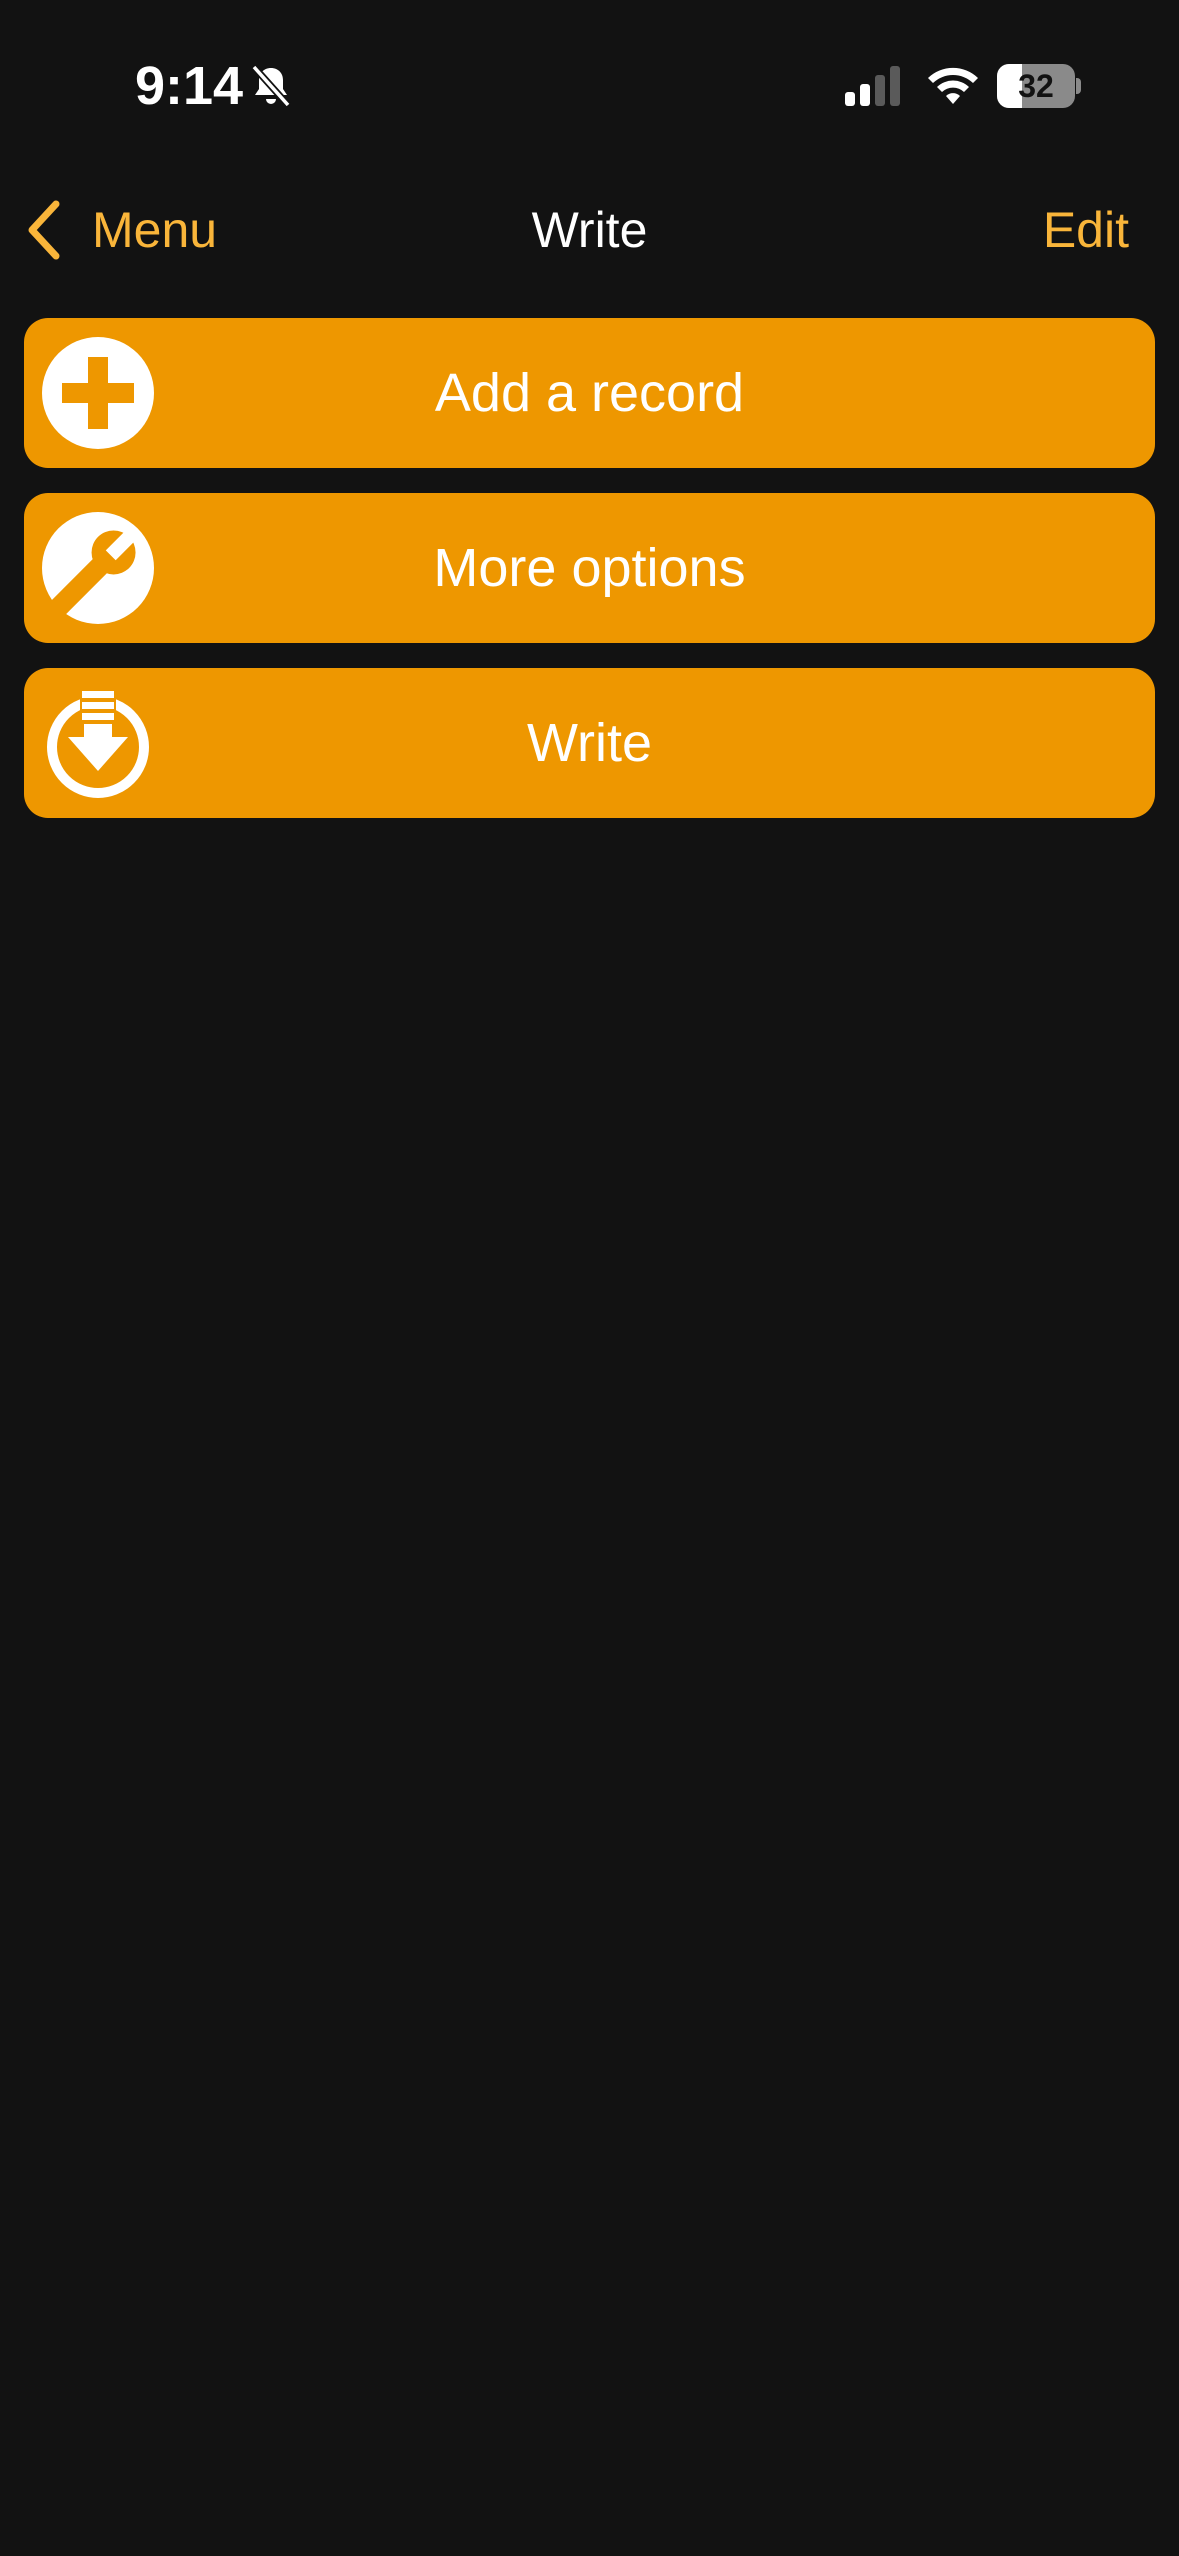 This screenshot has height=2556, width=1179. I want to click on battery-level: 32, so click(1036, 86).